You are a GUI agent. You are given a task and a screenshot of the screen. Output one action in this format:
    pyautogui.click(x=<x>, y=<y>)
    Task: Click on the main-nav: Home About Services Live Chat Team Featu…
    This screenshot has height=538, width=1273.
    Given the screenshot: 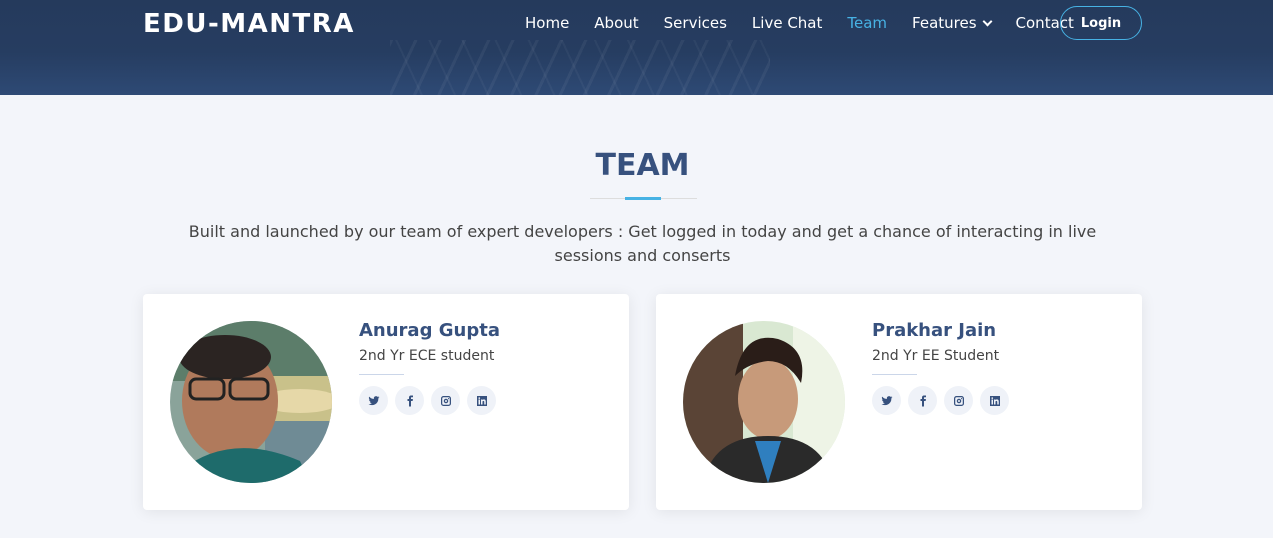 What is the action you would take?
    pyautogui.click(x=812, y=23)
    